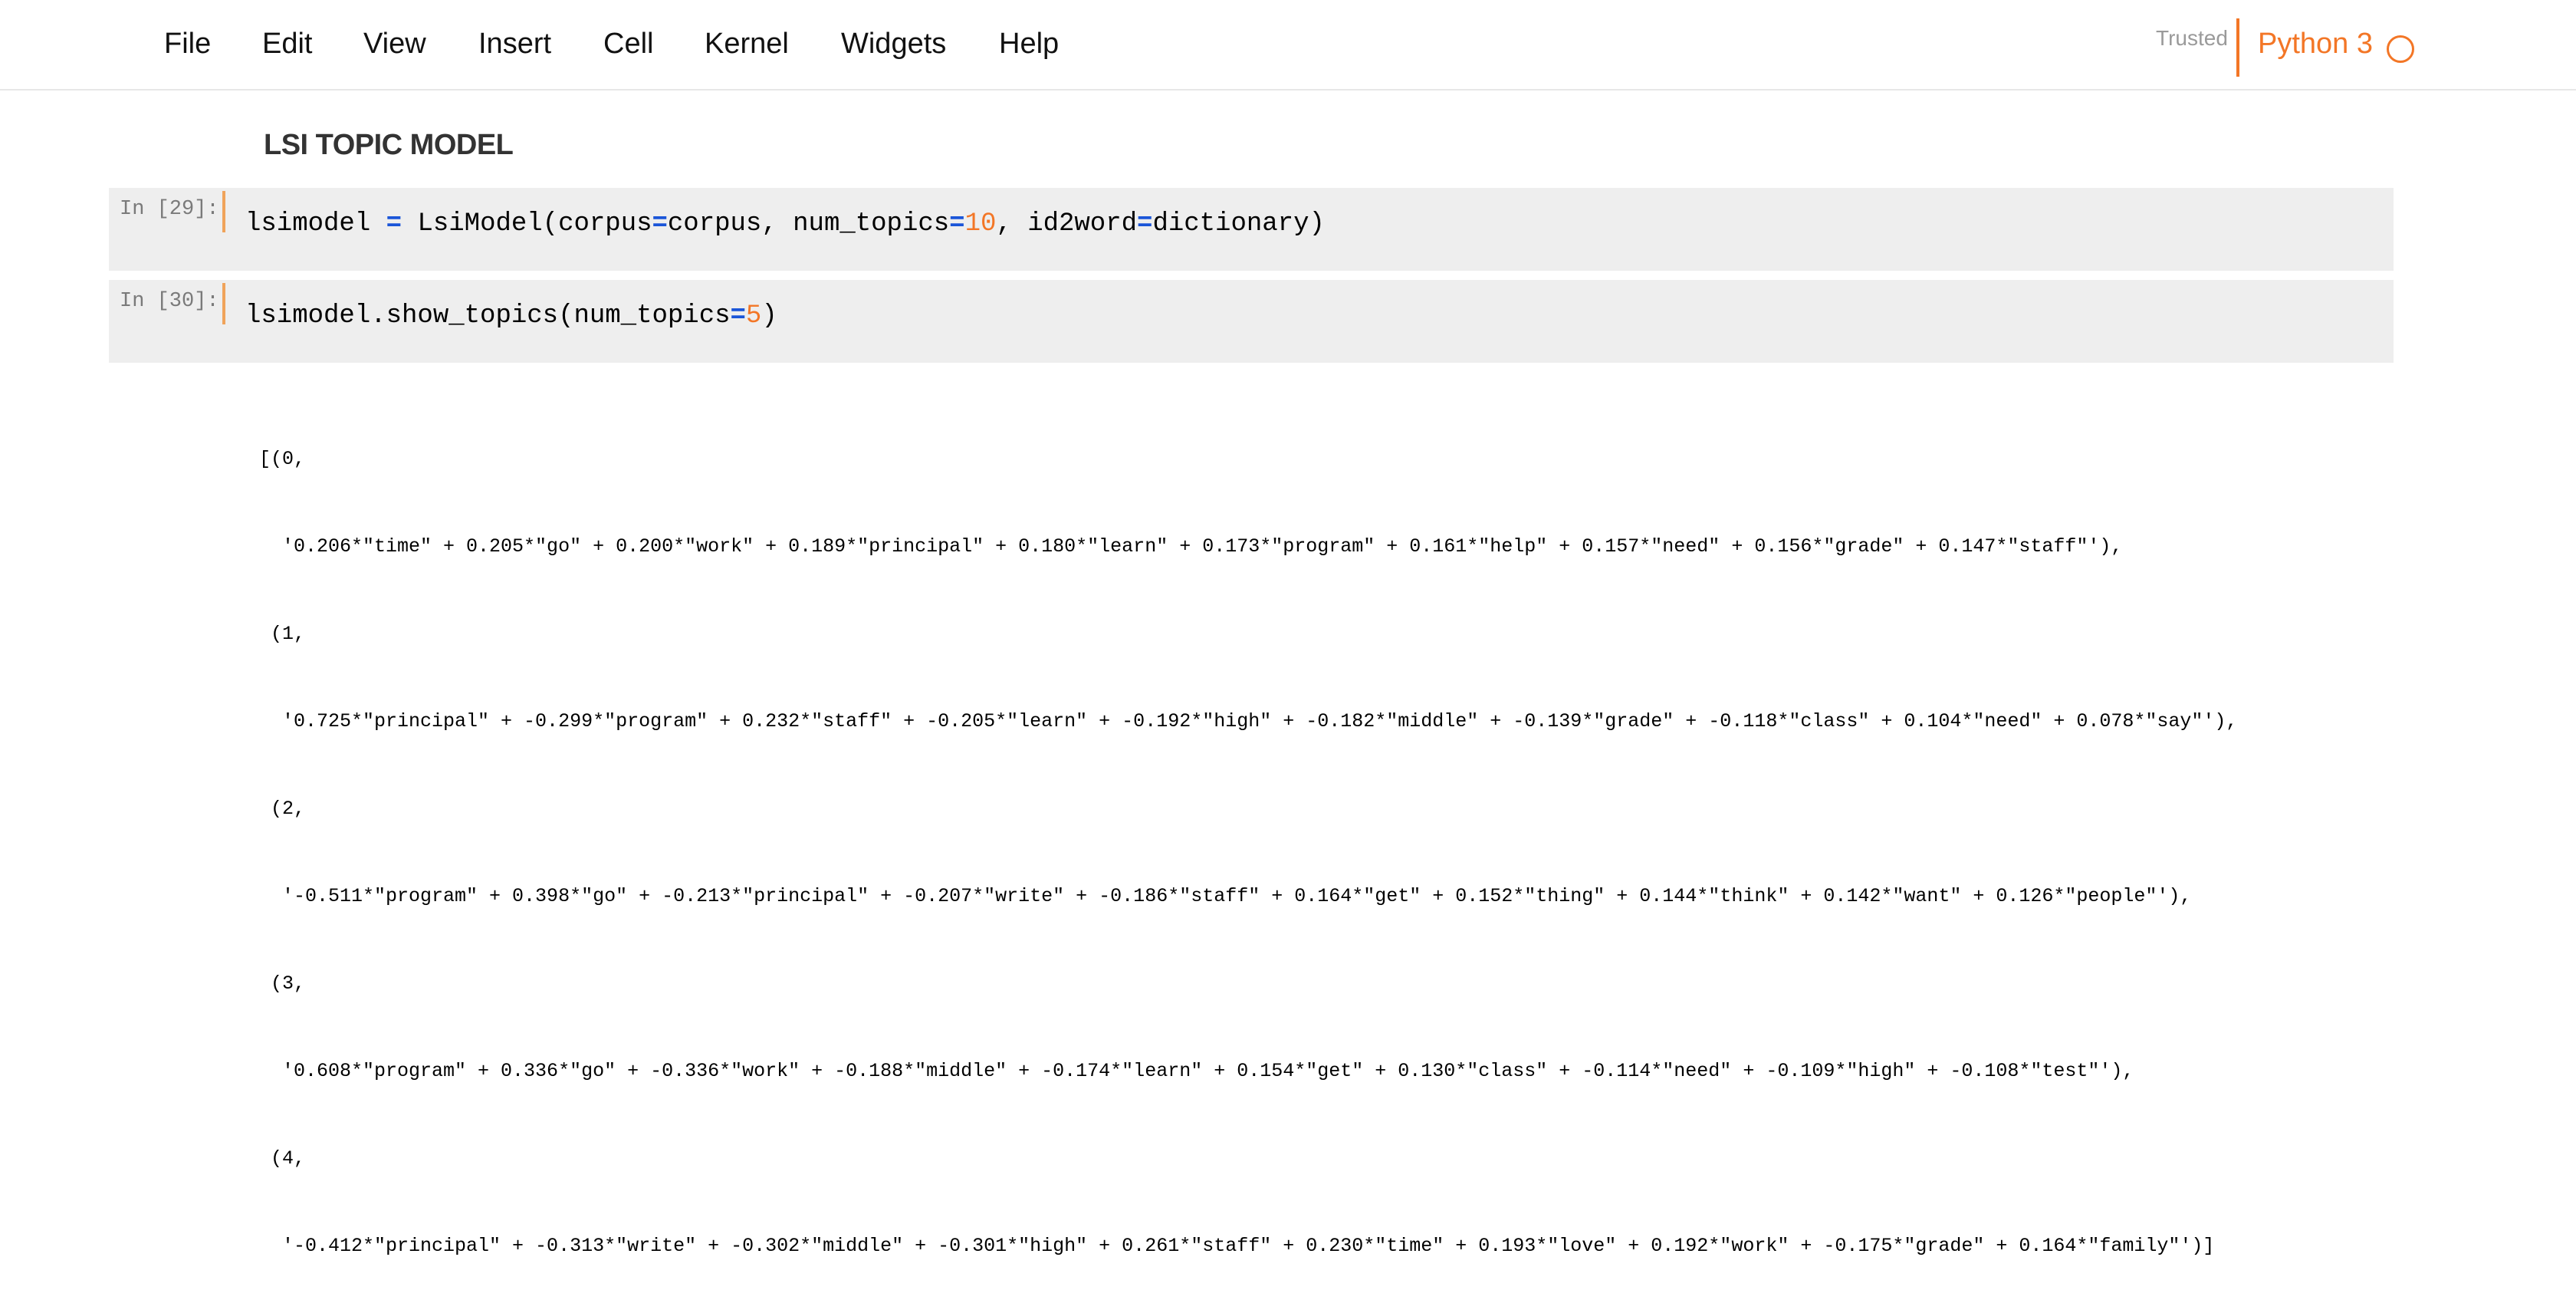 This screenshot has width=2576, height=1290. What do you see at coordinates (2400, 49) in the screenshot?
I see `kernel-idle-icon` at bounding box center [2400, 49].